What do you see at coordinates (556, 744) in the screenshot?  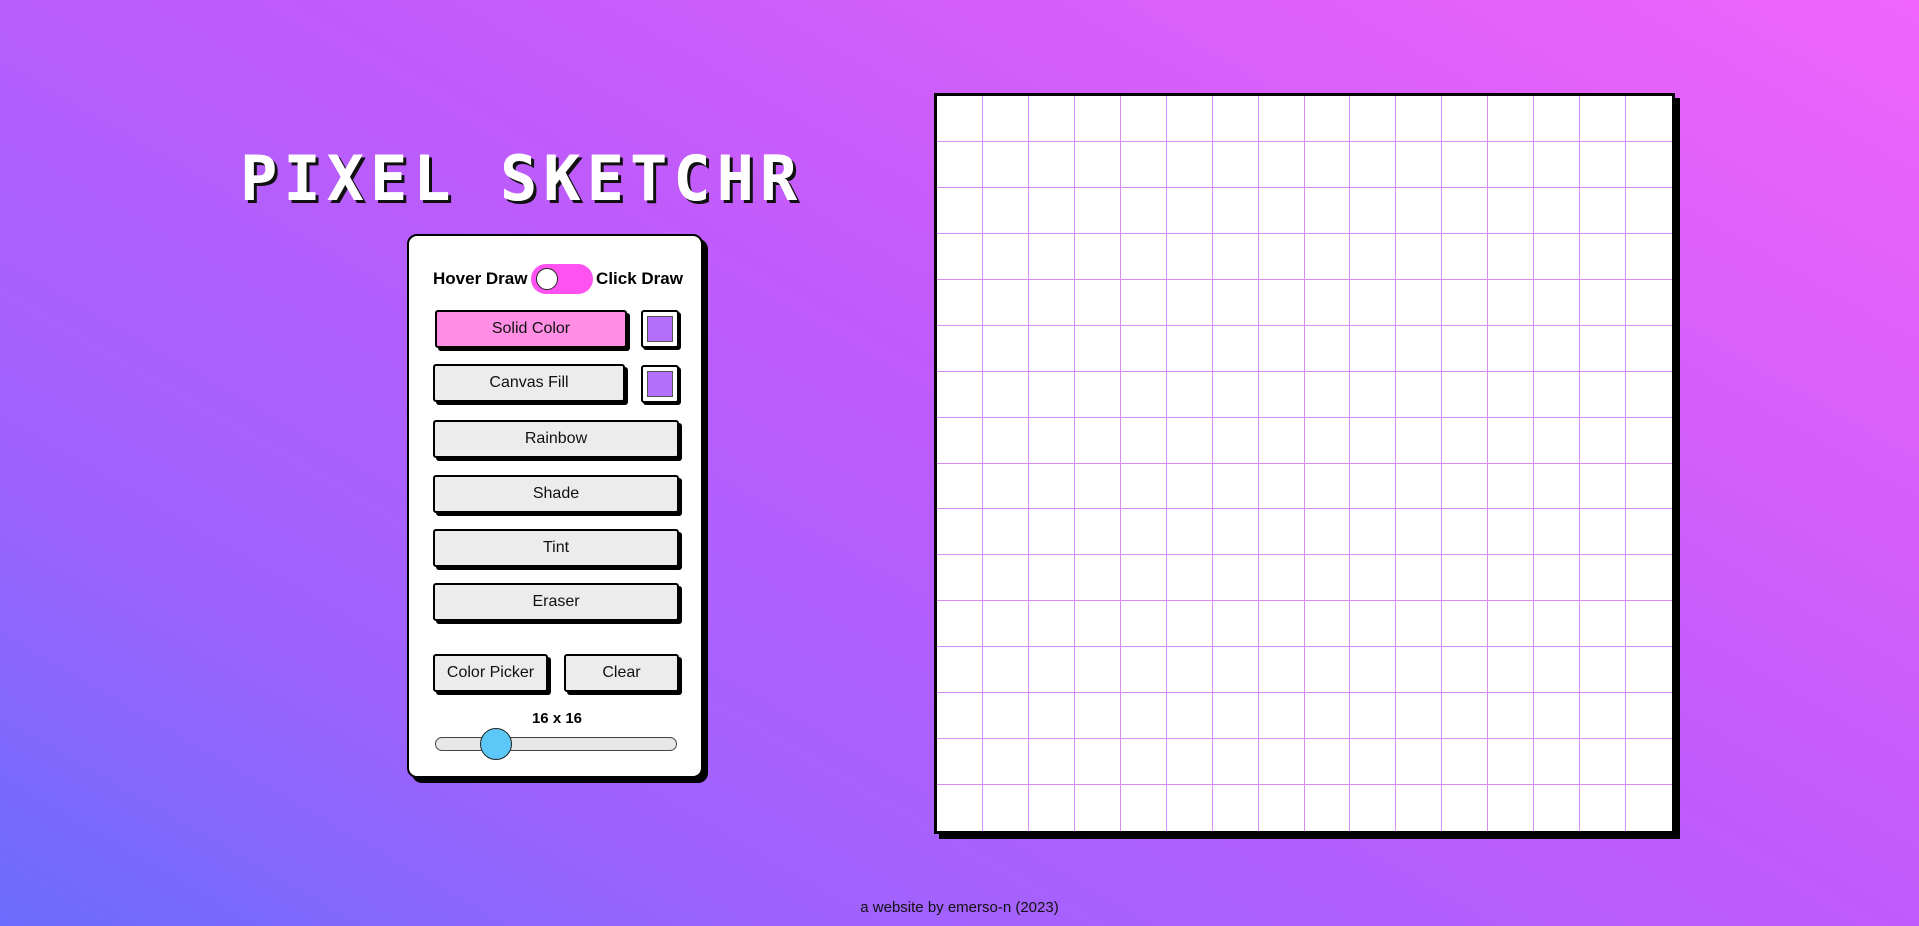 I see `grid-size-slider` at bounding box center [556, 744].